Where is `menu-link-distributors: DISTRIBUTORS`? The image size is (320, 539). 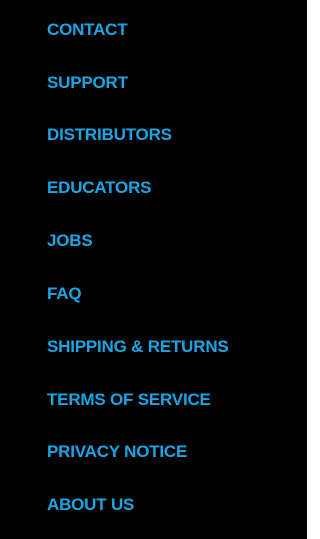
menu-link-distributors: DISTRIBUTORS is located at coordinates (109, 135).